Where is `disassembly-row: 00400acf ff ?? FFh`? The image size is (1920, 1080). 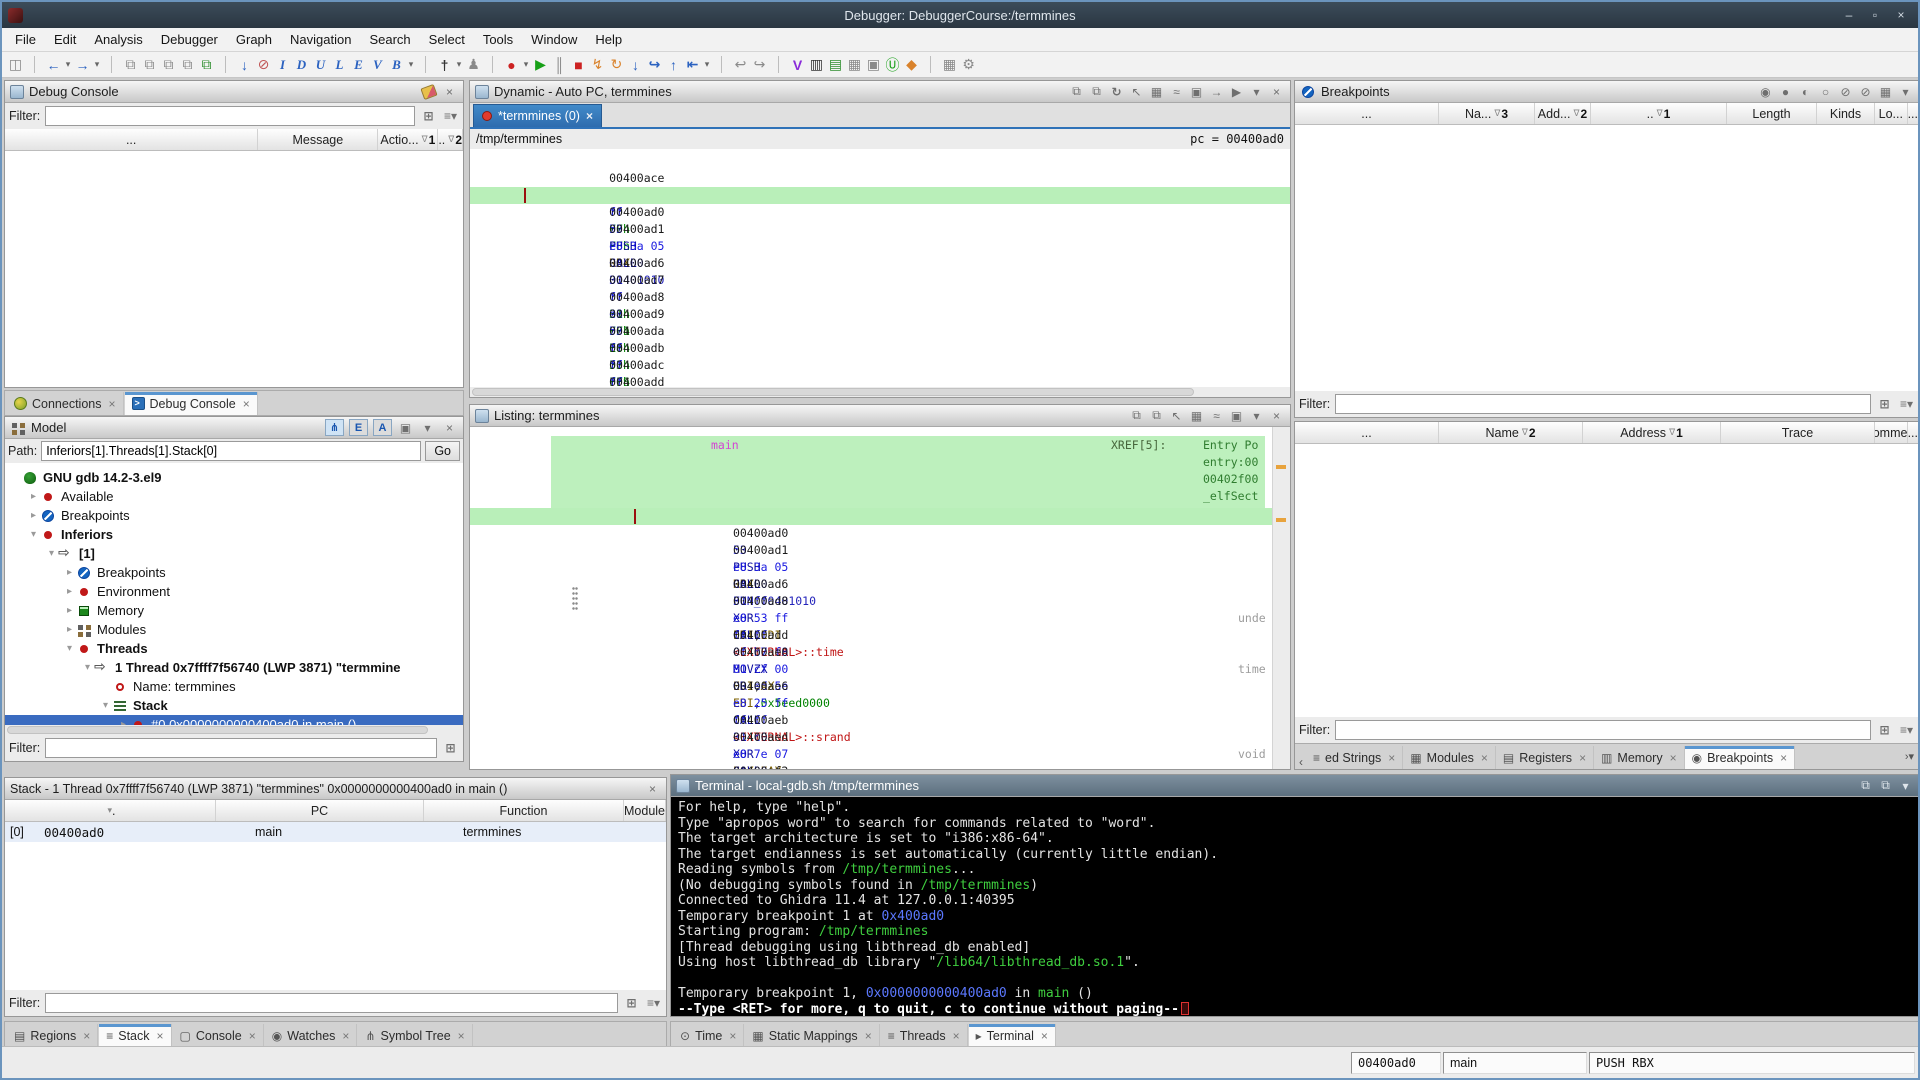
disassembly-row: 00400acf ff ?? FFh is located at coordinates (880, 211).